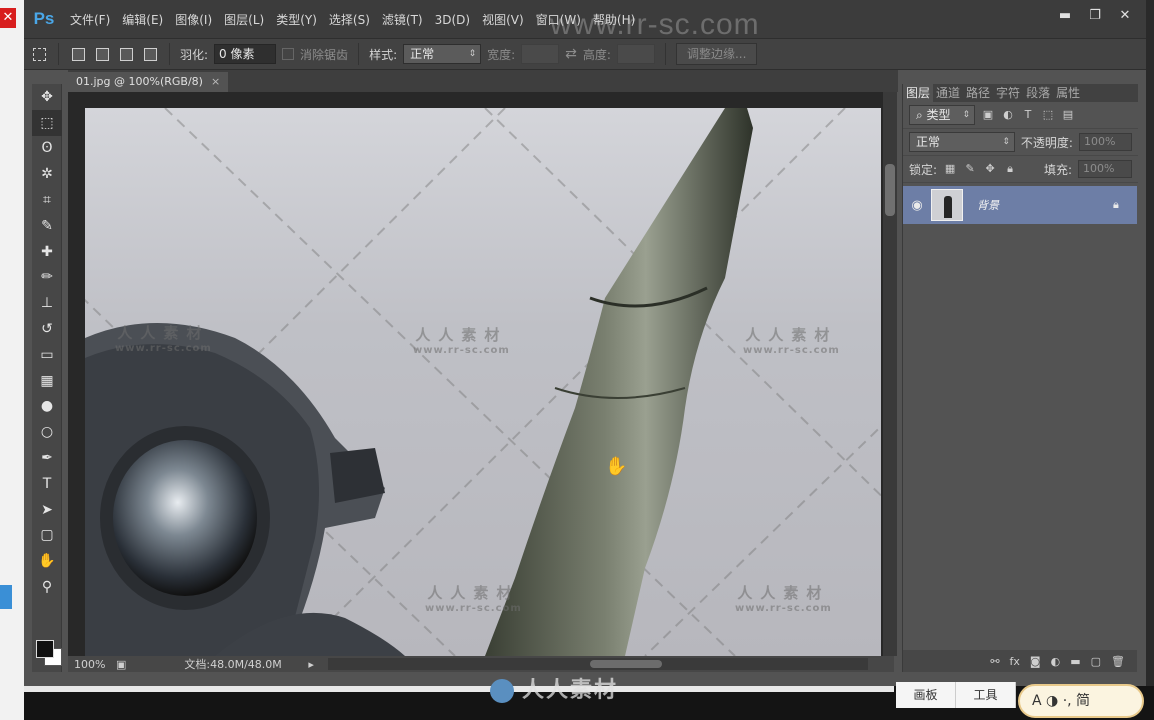  What do you see at coordinates (1038, 93) in the screenshot?
I see `tab-paragraph: 段落` at bounding box center [1038, 93].